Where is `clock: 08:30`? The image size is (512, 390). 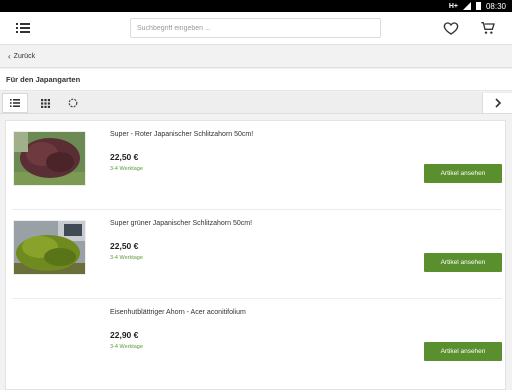 clock: 08:30 is located at coordinates (495, 6).